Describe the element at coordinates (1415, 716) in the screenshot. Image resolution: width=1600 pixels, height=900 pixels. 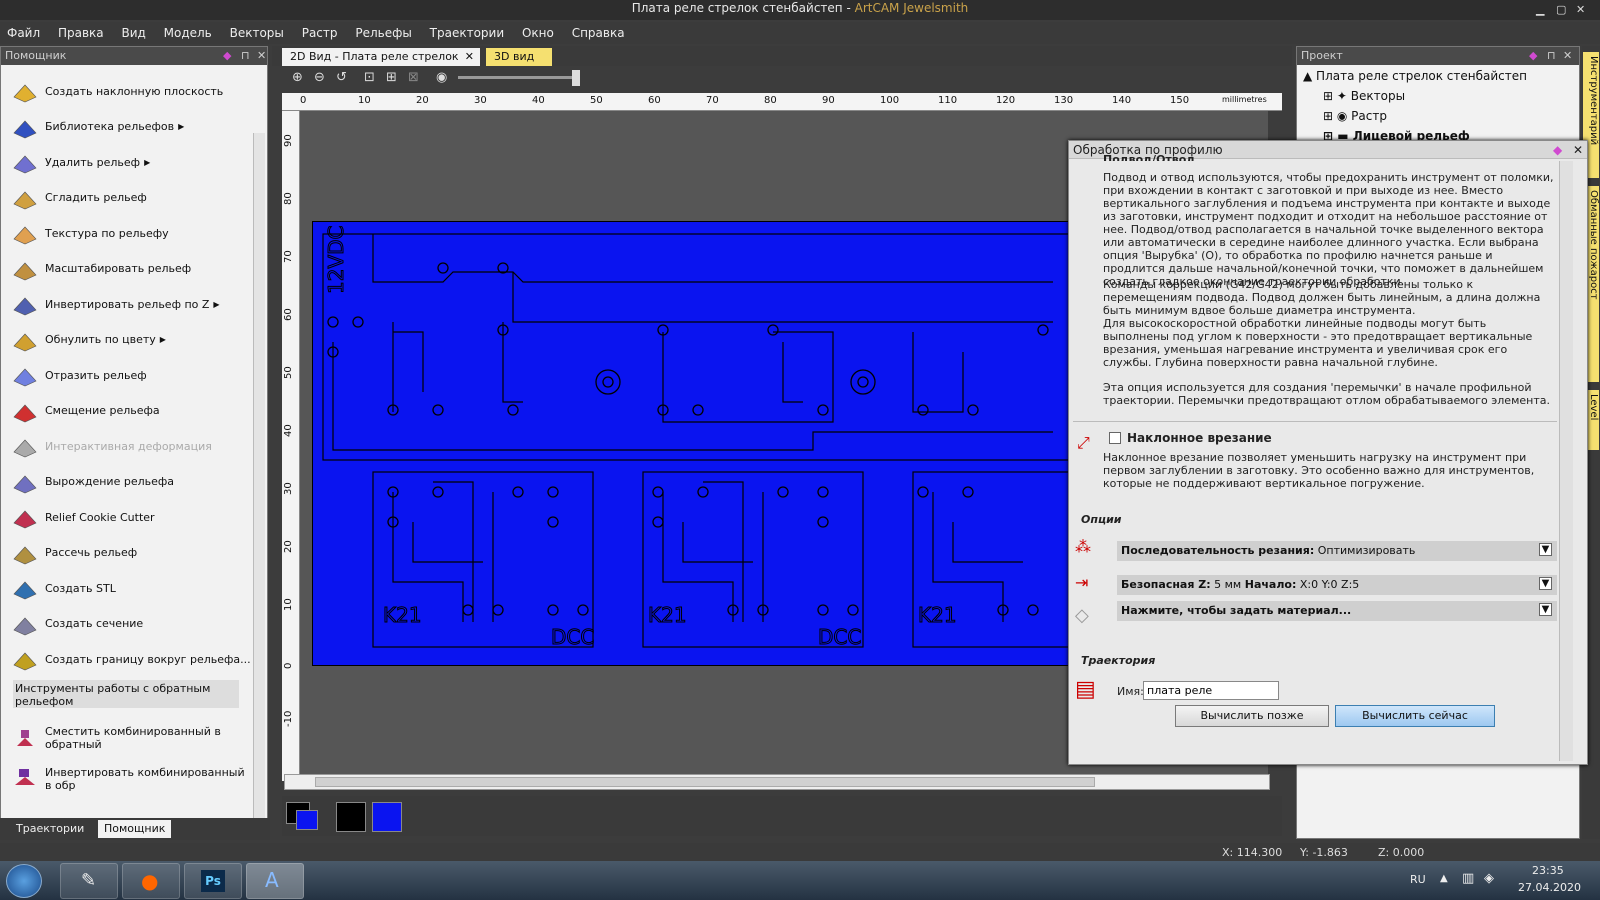
I see `calculate-now-button: Вычислить сейчас` at that location.